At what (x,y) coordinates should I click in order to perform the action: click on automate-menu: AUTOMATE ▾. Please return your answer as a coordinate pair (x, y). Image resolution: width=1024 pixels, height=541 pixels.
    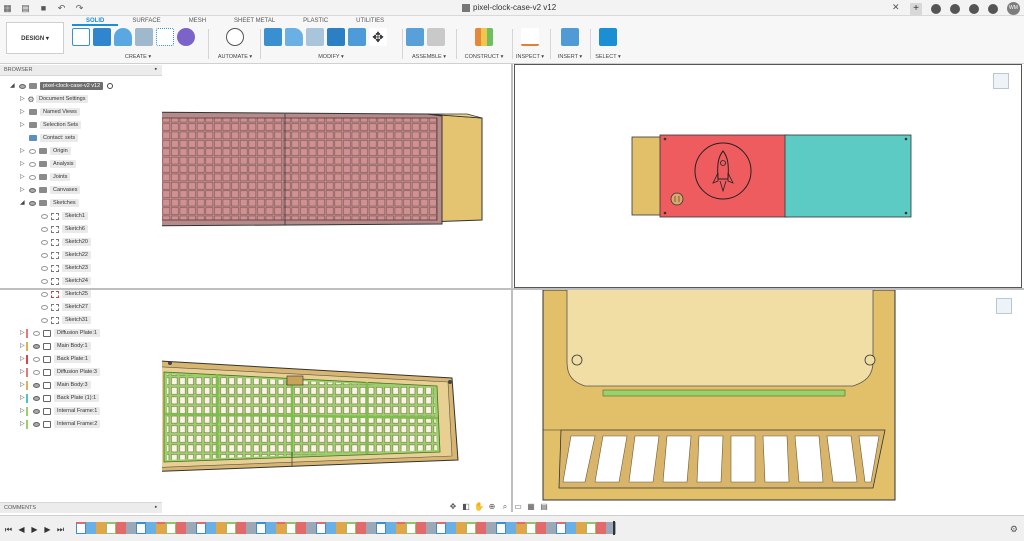
    Looking at the image, I should click on (235, 57).